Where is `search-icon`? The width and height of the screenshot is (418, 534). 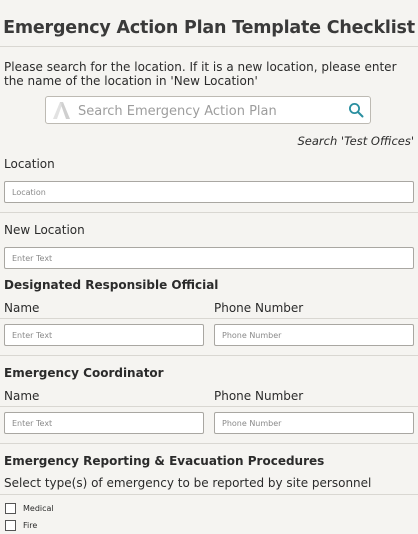 search-icon is located at coordinates (356, 110).